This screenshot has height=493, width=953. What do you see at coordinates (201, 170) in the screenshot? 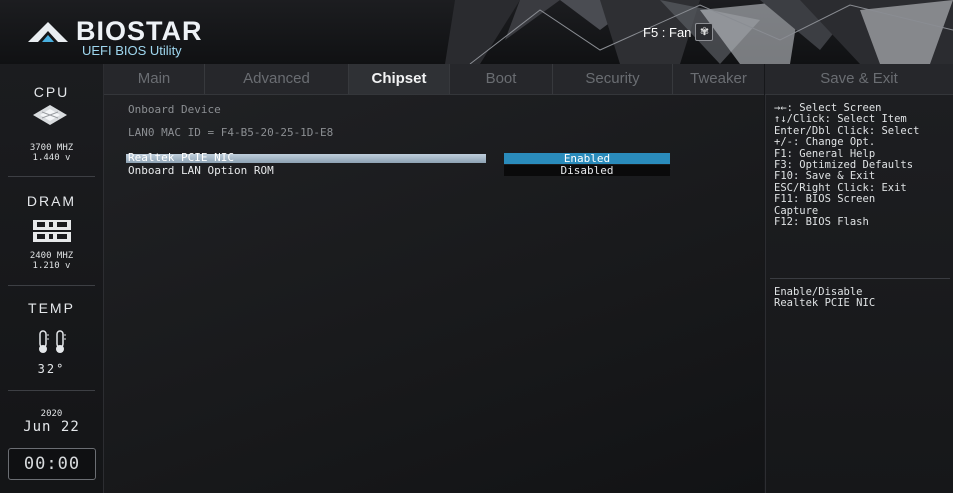
I see `setting-label: Onboard LAN Option ROM` at bounding box center [201, 170].